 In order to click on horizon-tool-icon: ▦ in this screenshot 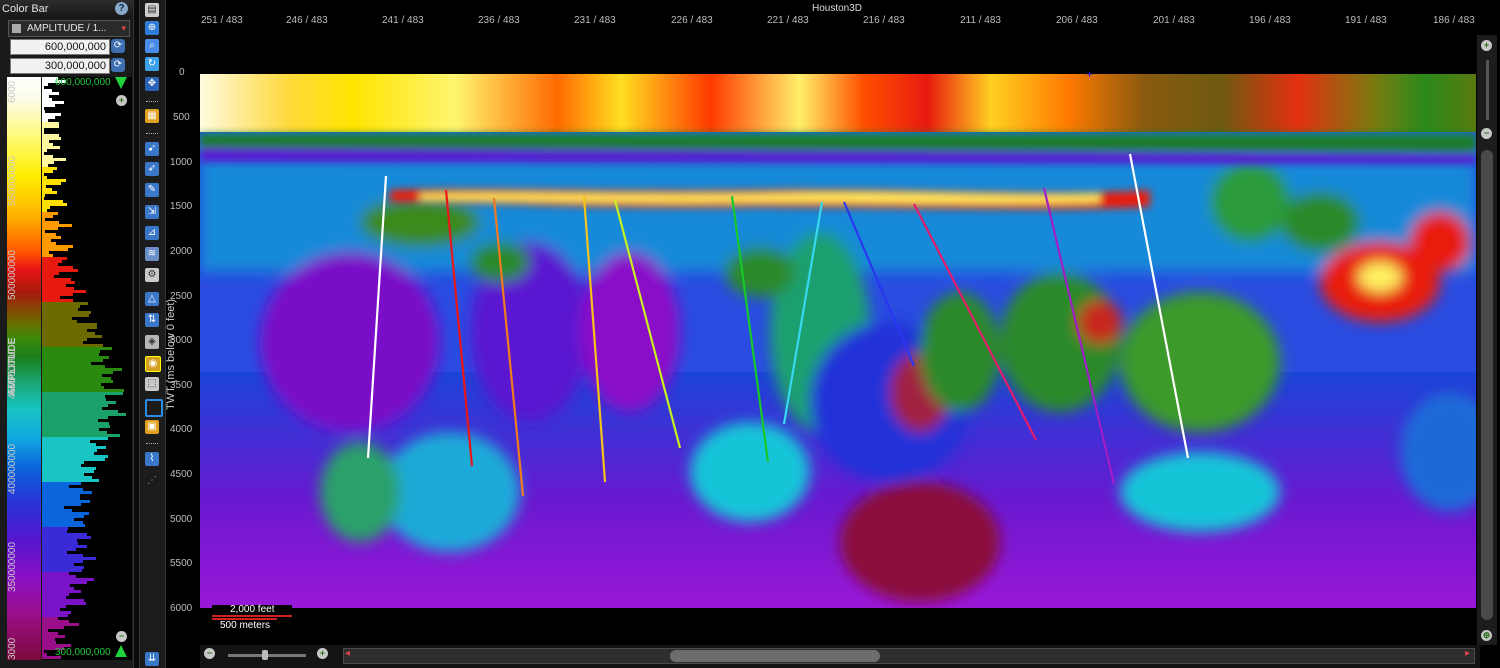, I will do `click(152, 116)`.